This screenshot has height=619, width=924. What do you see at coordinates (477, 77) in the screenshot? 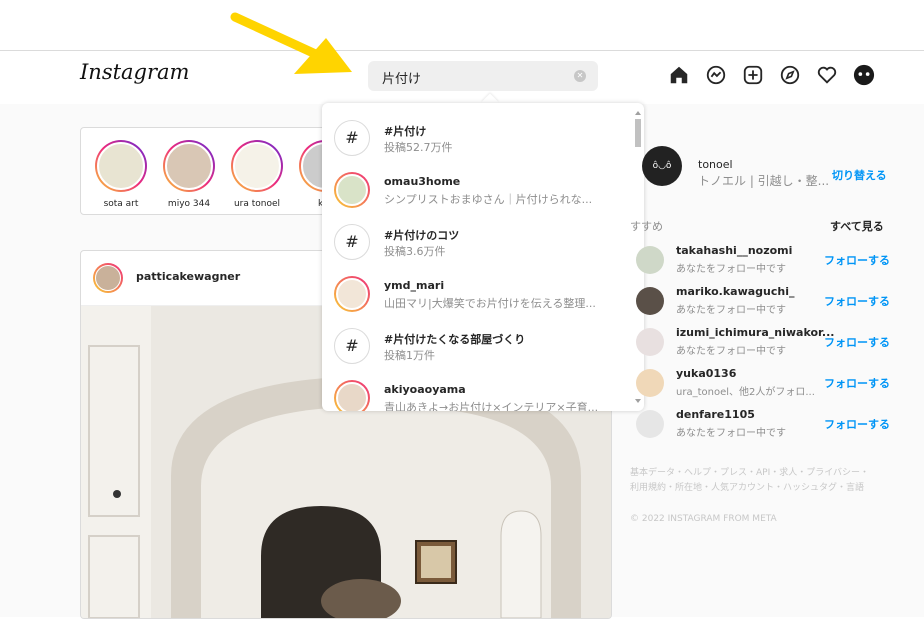
I see `search-input` at bounding box center [477, 77].